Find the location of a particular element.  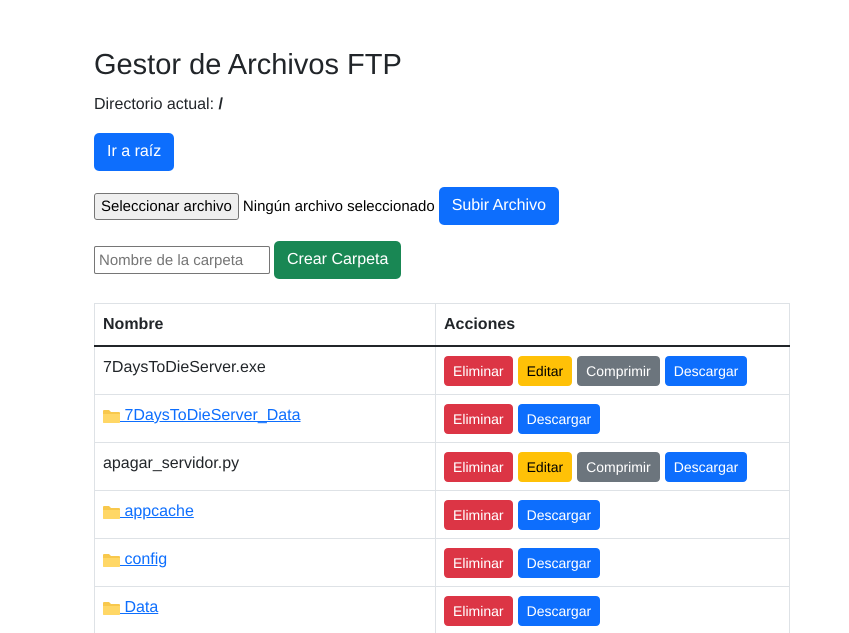

folder-link: appcache is located at coordinates (148, 506).